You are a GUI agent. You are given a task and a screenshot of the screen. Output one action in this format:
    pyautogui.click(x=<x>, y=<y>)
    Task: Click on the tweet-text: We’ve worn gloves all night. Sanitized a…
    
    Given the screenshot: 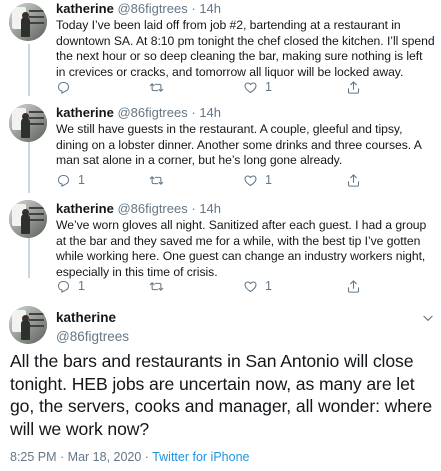 What is the action you would take?
    pyautogui.click(x=241, y=248)
    